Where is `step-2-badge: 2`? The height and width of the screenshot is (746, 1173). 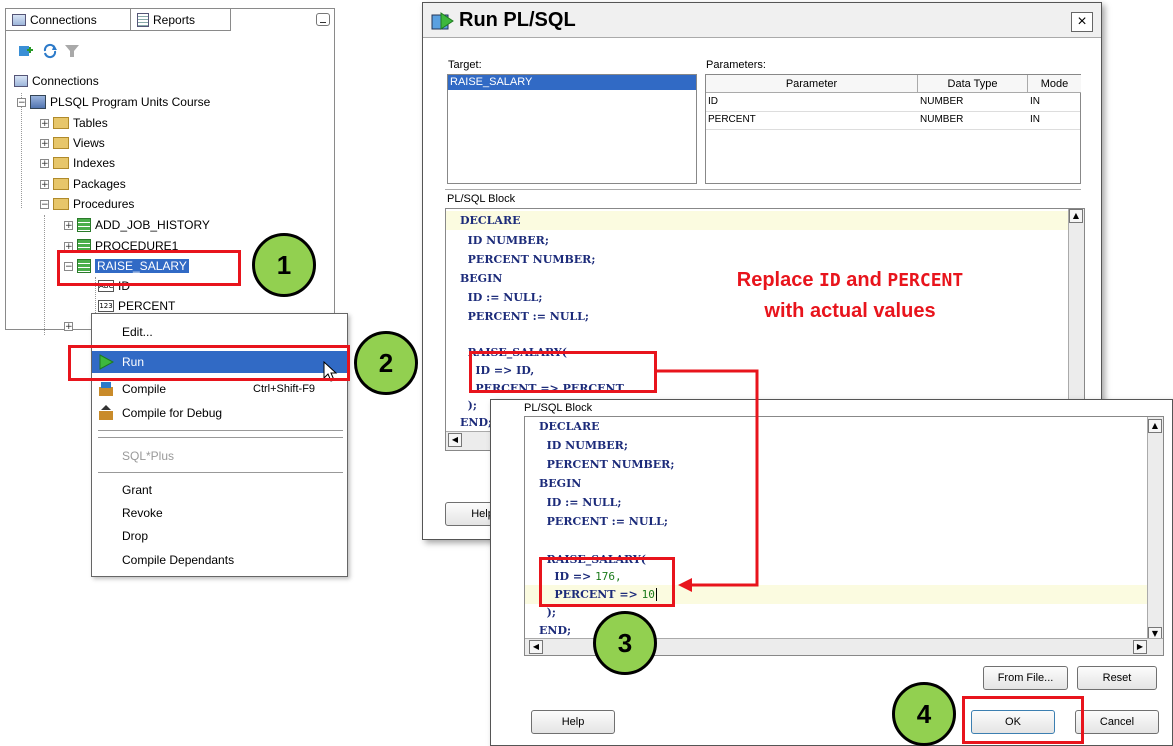 step-2-badge: 2 is located at coordinates (386, 363).